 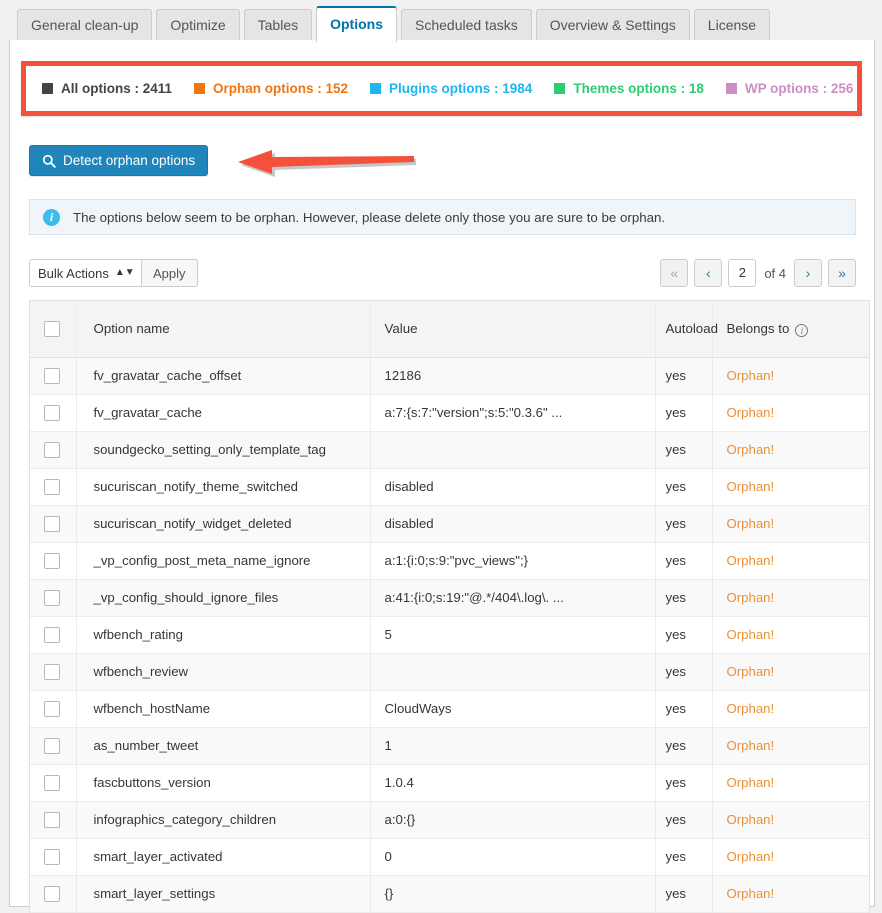 I want to click on table-row: wfbench_rating 5 yes Orphan!, so click(x=449, y=635).